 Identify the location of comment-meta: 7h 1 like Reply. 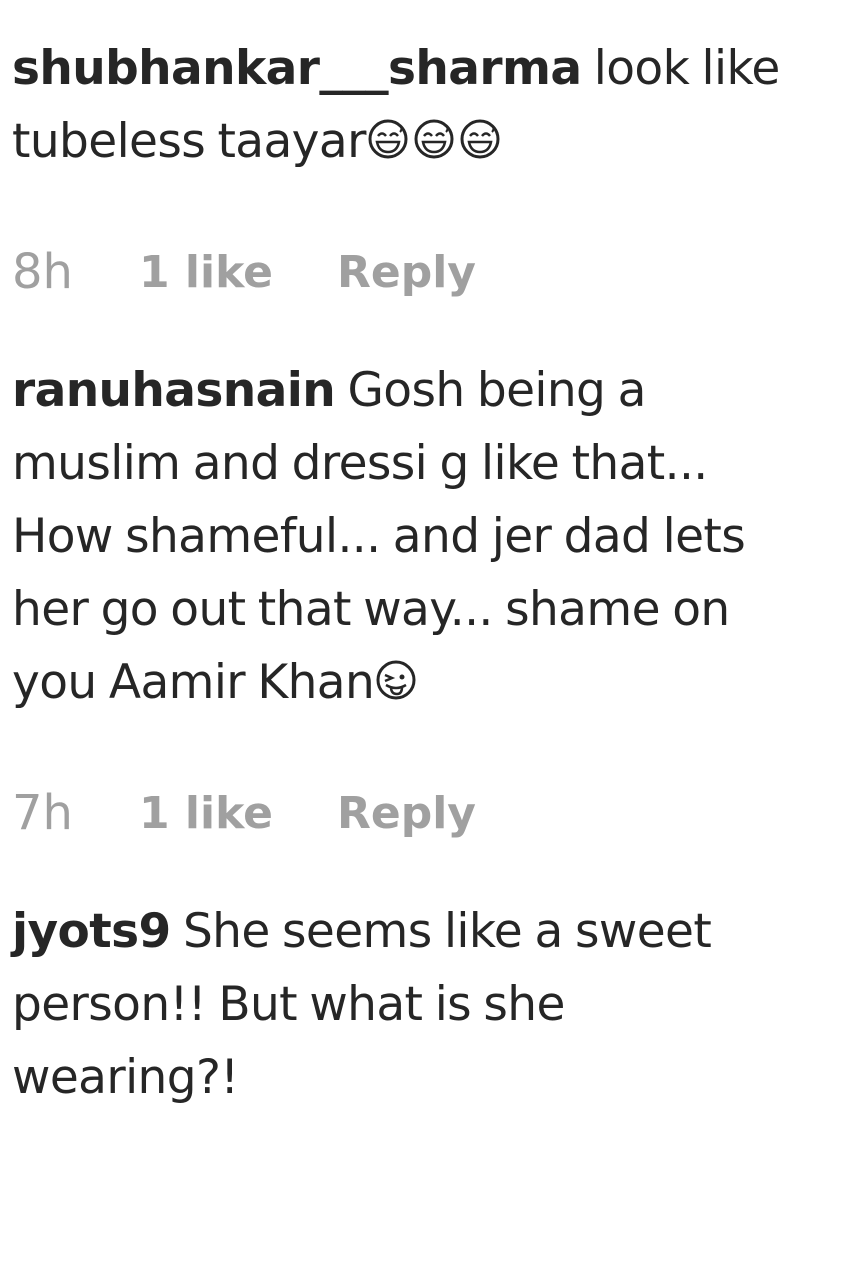
(426, 813).